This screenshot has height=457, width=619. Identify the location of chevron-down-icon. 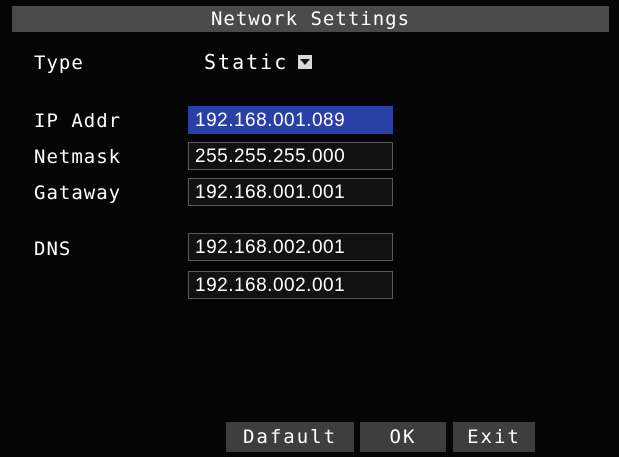
(305, 62).